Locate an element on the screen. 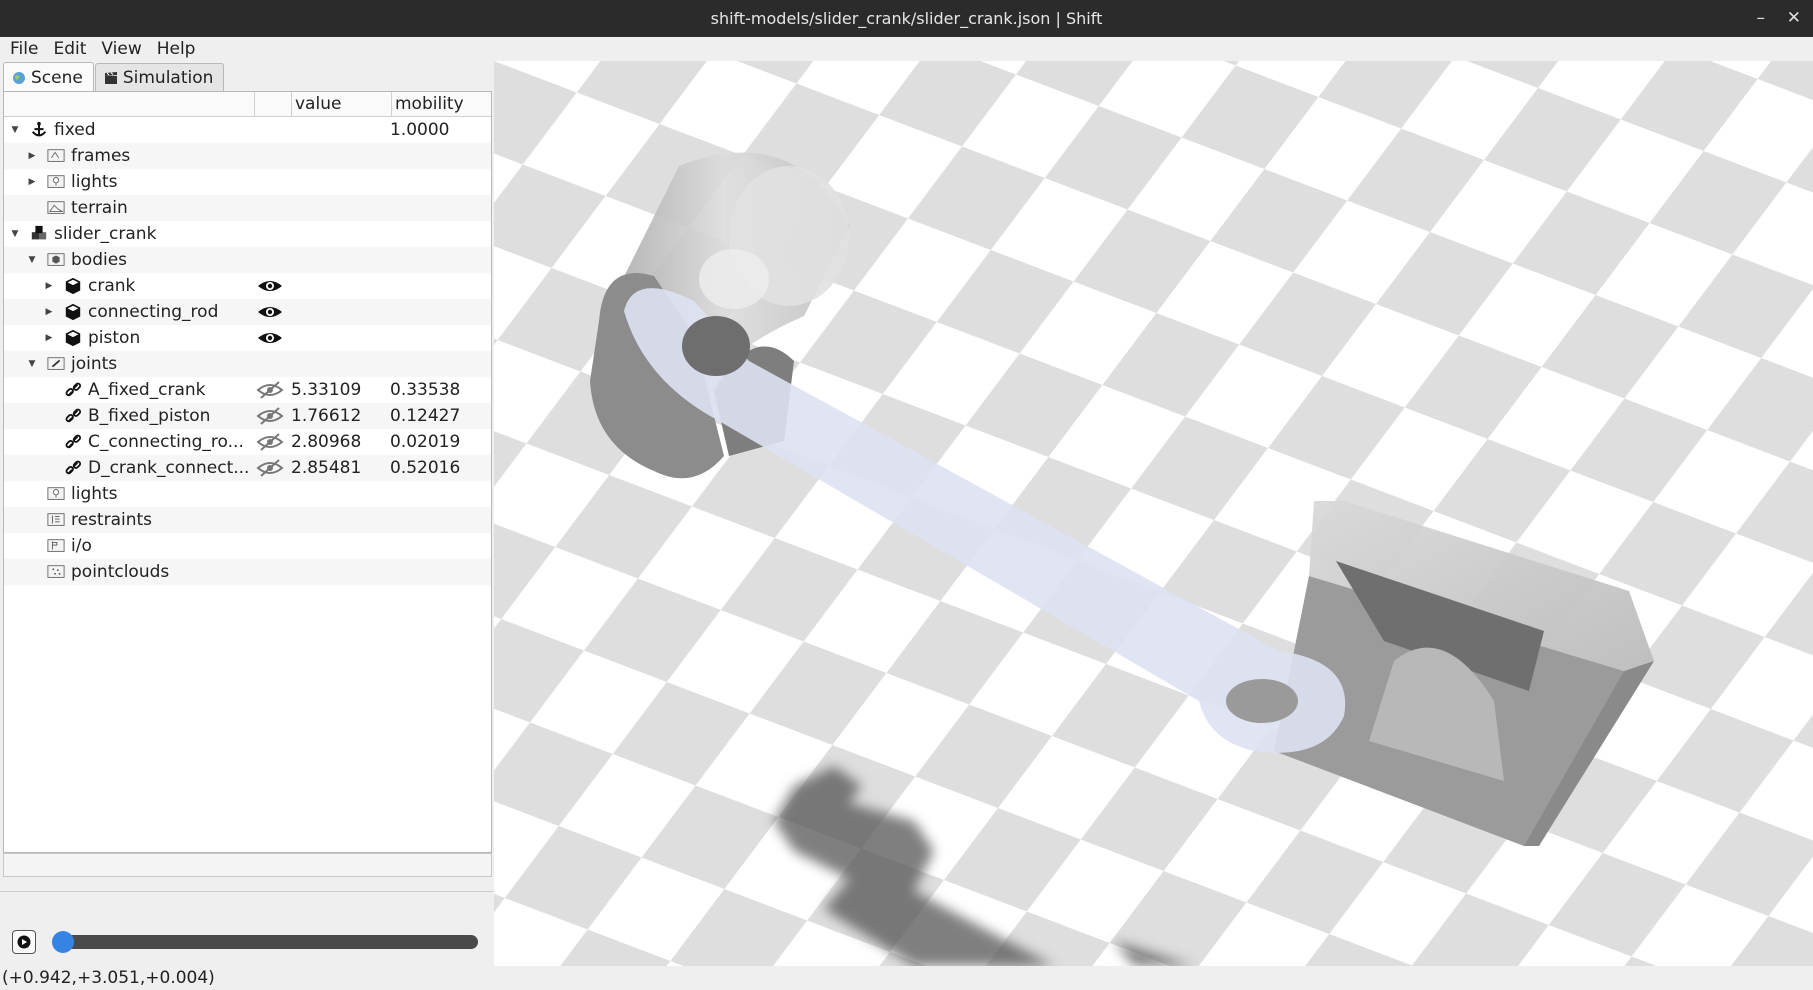 This screenshot has height=990, width=1813. minimize-button: – is located at coordinates (1761, 18).